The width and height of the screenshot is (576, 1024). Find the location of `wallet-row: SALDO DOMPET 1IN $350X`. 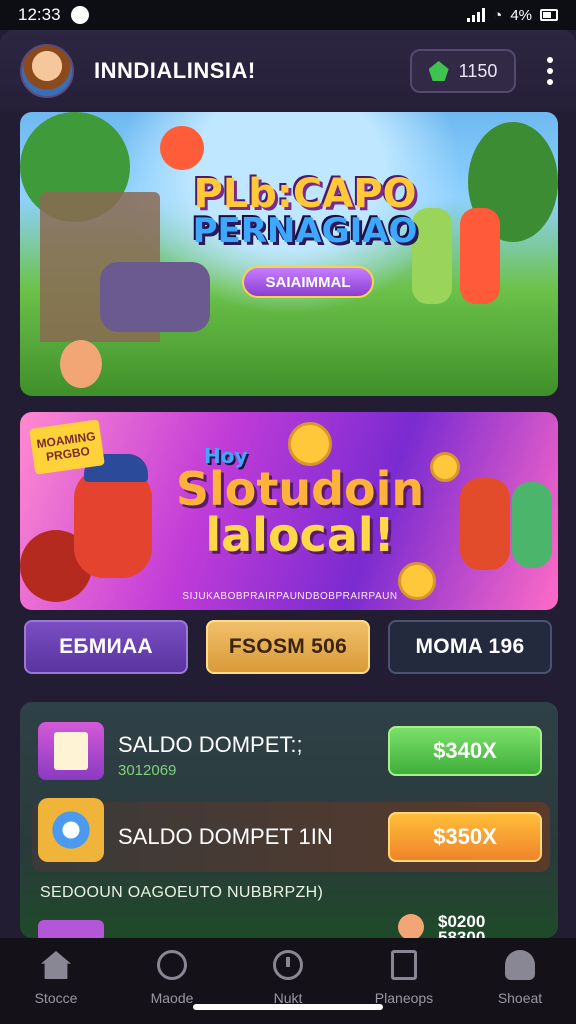

wallet-row: SALDO DOMPET 1IN $350X is located at coordinates (291, 835).